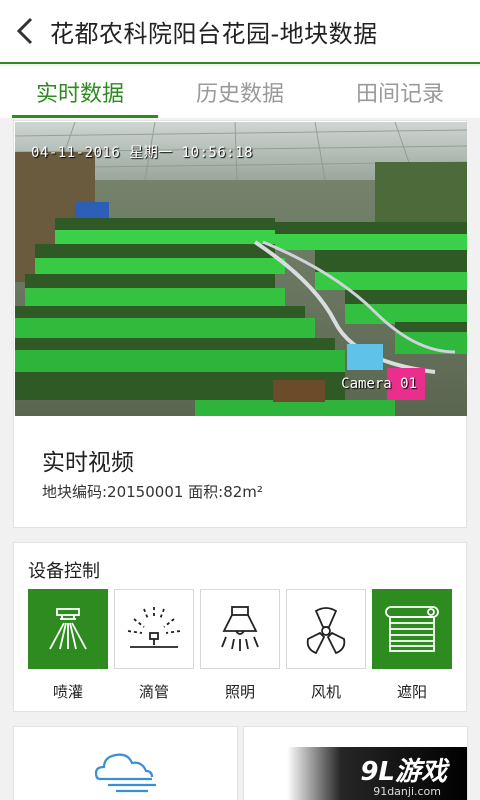  I want to click on sprinkler-button, so click(68, 629).